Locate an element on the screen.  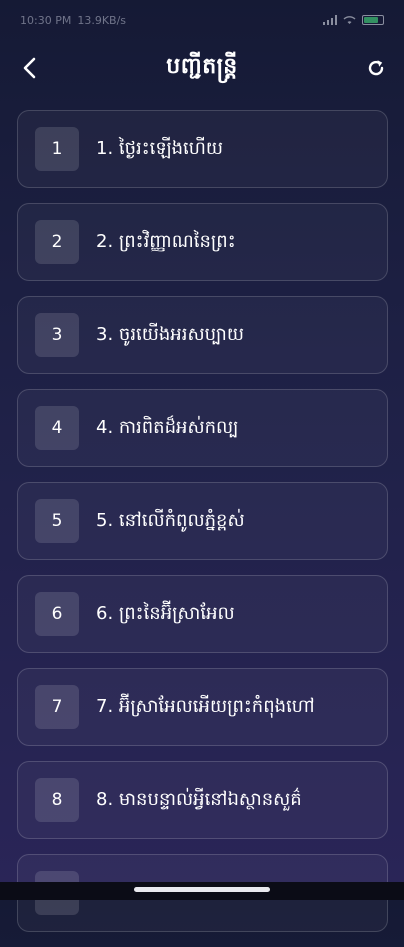
refresh-button is located at coordinates (376, 68).